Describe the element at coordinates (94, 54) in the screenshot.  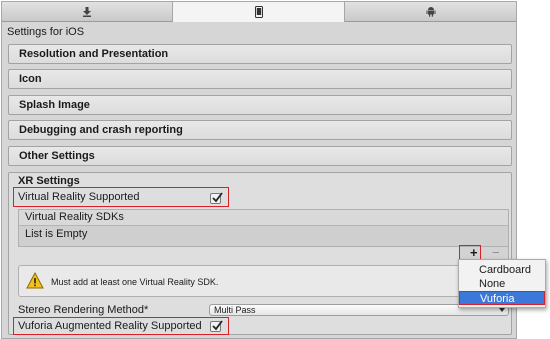
I see `section-label: Resolution and Presentation` at that location.